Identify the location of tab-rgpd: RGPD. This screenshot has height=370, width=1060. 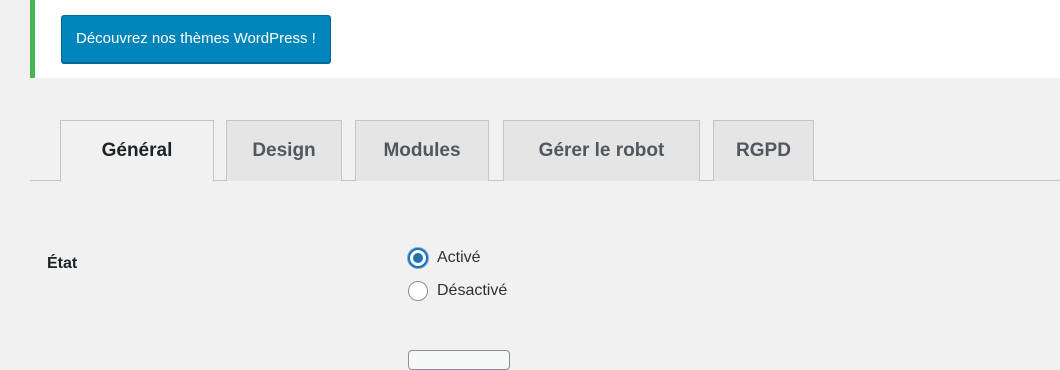
(763, 150).